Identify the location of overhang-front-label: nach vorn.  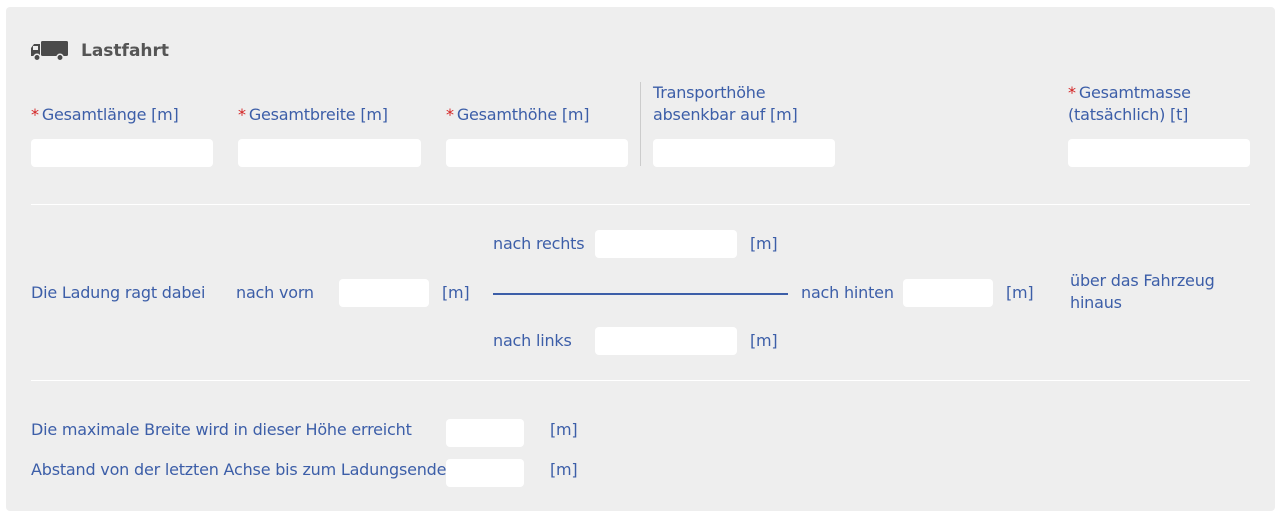
(275, 292).